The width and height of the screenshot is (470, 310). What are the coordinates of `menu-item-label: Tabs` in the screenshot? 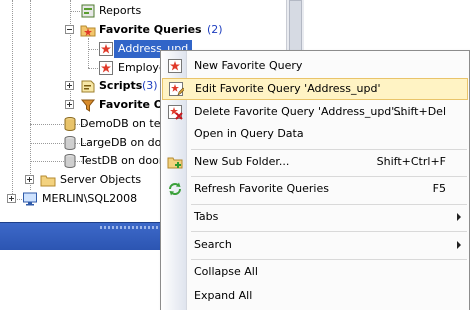 It's located at (206, 216).